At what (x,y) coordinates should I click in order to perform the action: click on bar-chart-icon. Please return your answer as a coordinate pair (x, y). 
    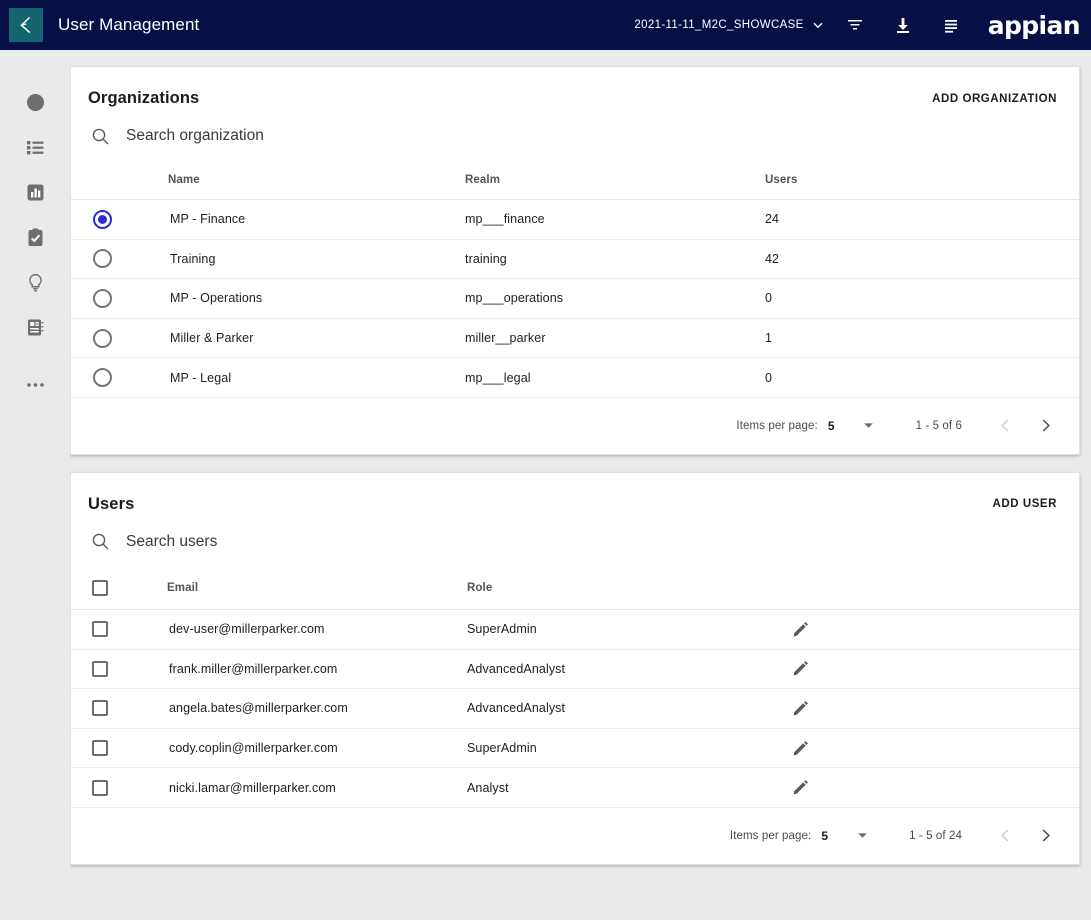
    Looking at the image, I should click on (35, 195).